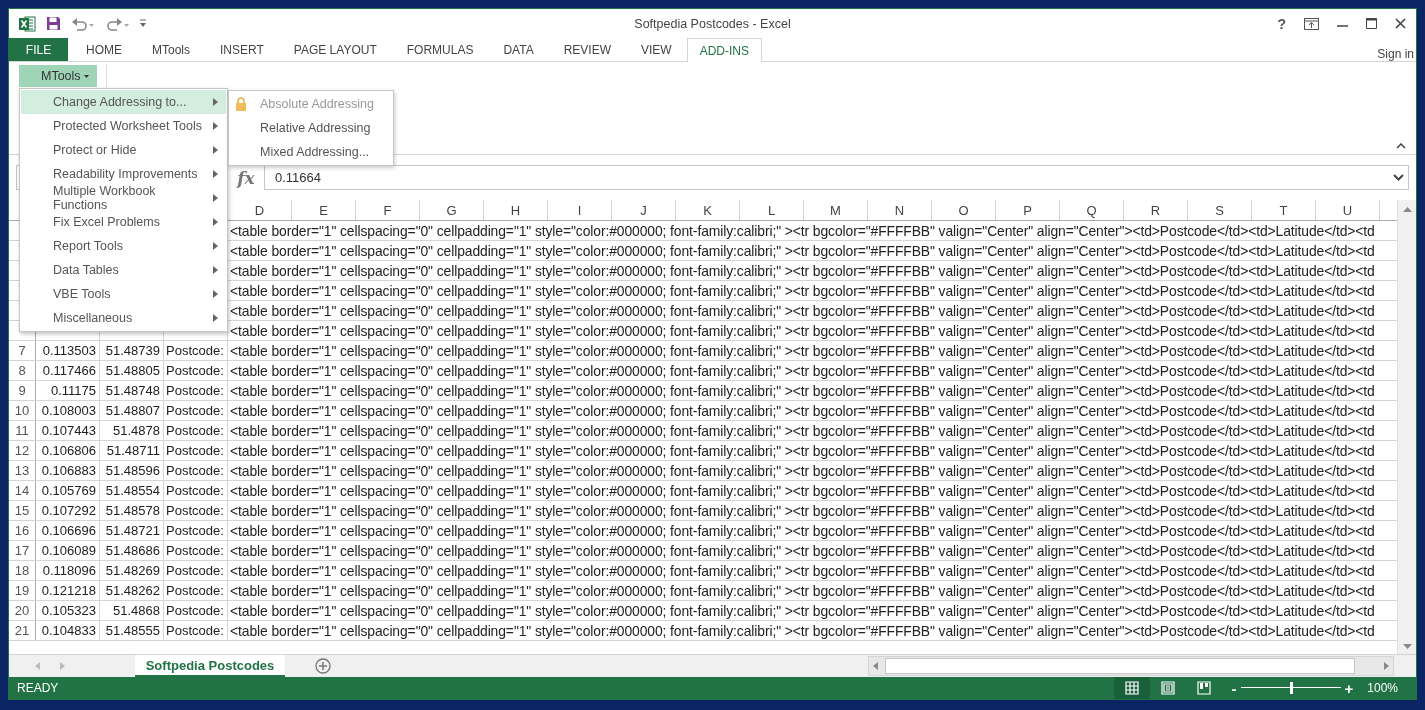 Image resolution: width=1425 pixels, height=710 pixels. I want to click on scroll-up-icon, so click(1407, 209).